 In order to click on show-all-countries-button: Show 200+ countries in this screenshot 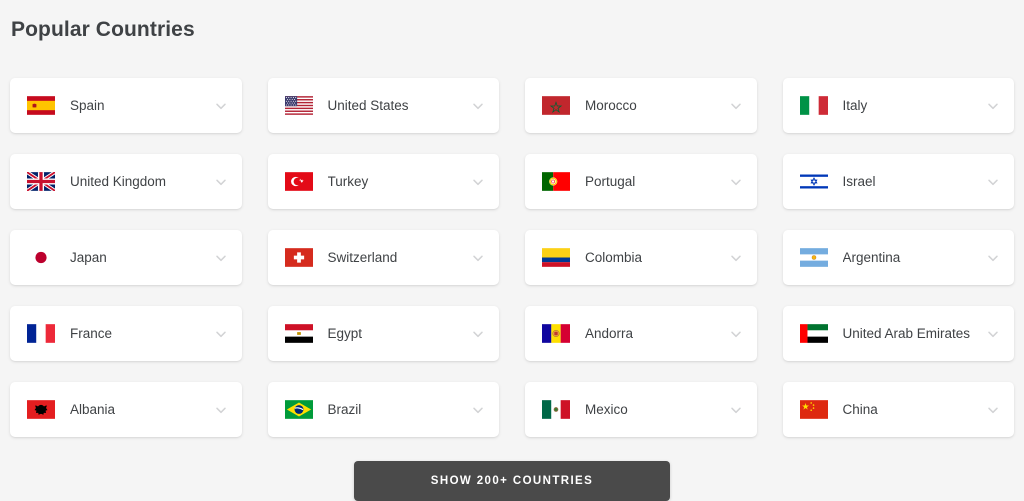, I will do `click(512, 481)`.